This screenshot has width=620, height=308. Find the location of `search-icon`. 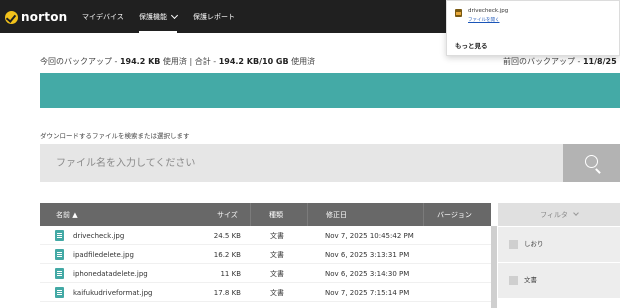

search-icon is located at coordinates (591, 161).